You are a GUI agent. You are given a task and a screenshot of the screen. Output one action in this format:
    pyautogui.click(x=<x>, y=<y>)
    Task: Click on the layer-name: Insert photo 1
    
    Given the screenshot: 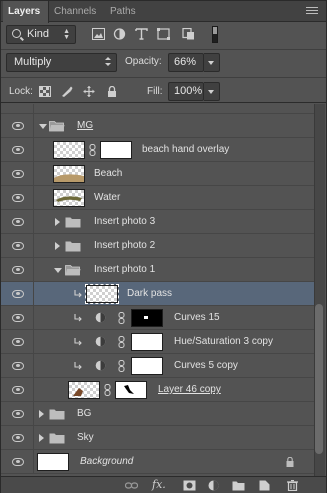 What is the action you would take?
    pyautogui.click(x=125, y=269)
    